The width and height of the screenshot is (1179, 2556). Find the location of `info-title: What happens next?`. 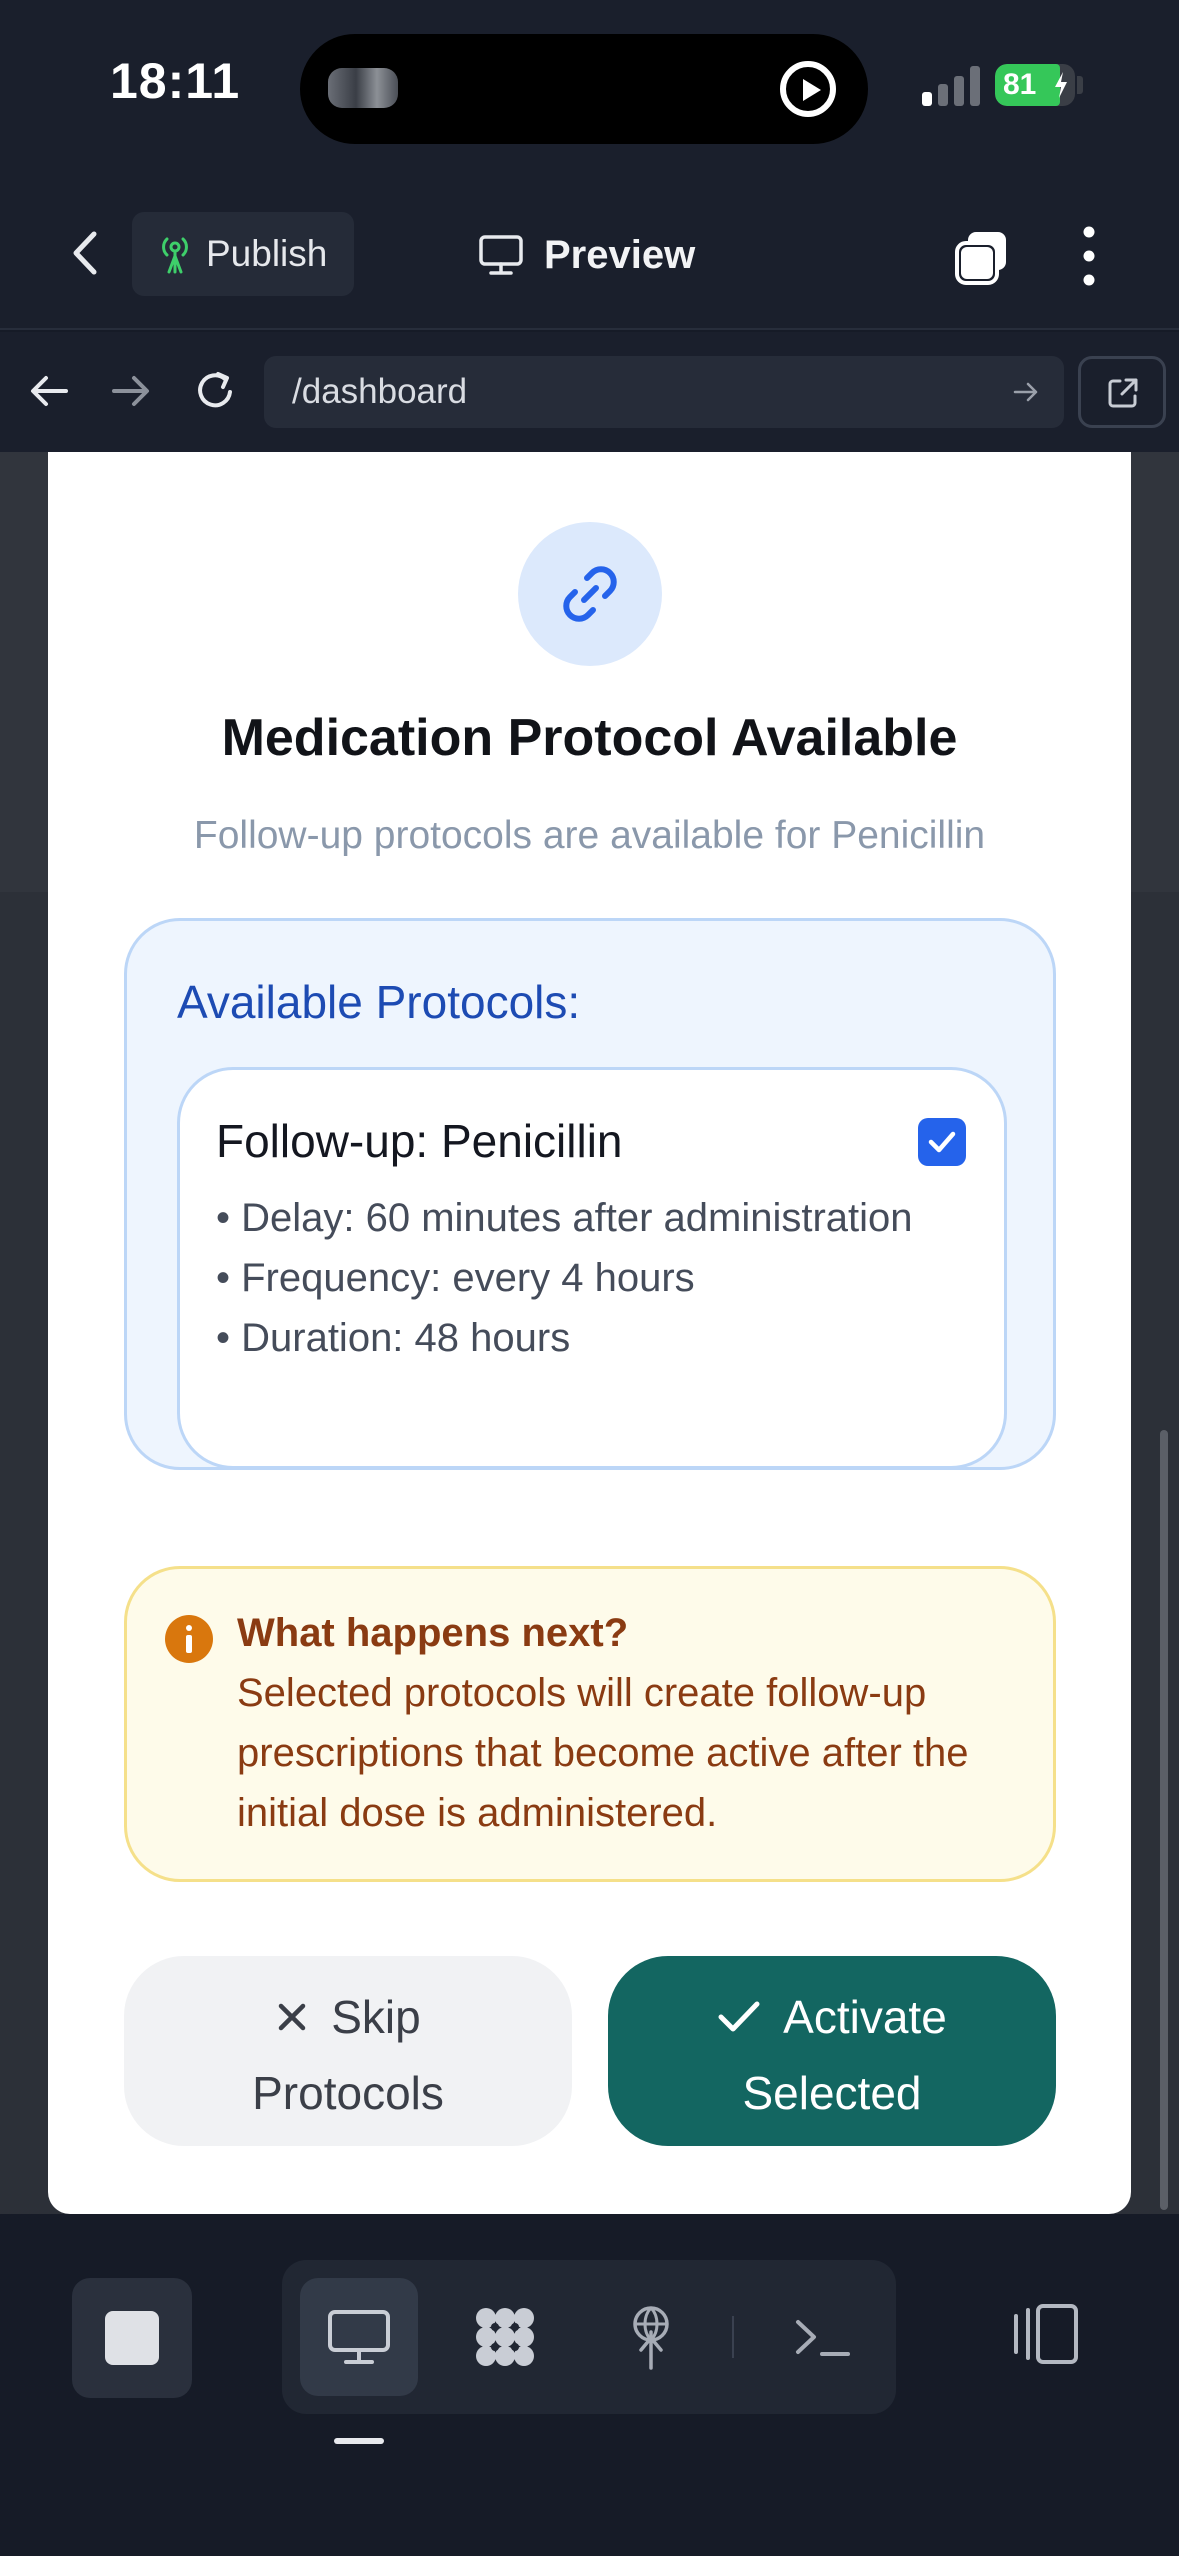

info-title: What happens next? is located at coordinates (433, 1633).